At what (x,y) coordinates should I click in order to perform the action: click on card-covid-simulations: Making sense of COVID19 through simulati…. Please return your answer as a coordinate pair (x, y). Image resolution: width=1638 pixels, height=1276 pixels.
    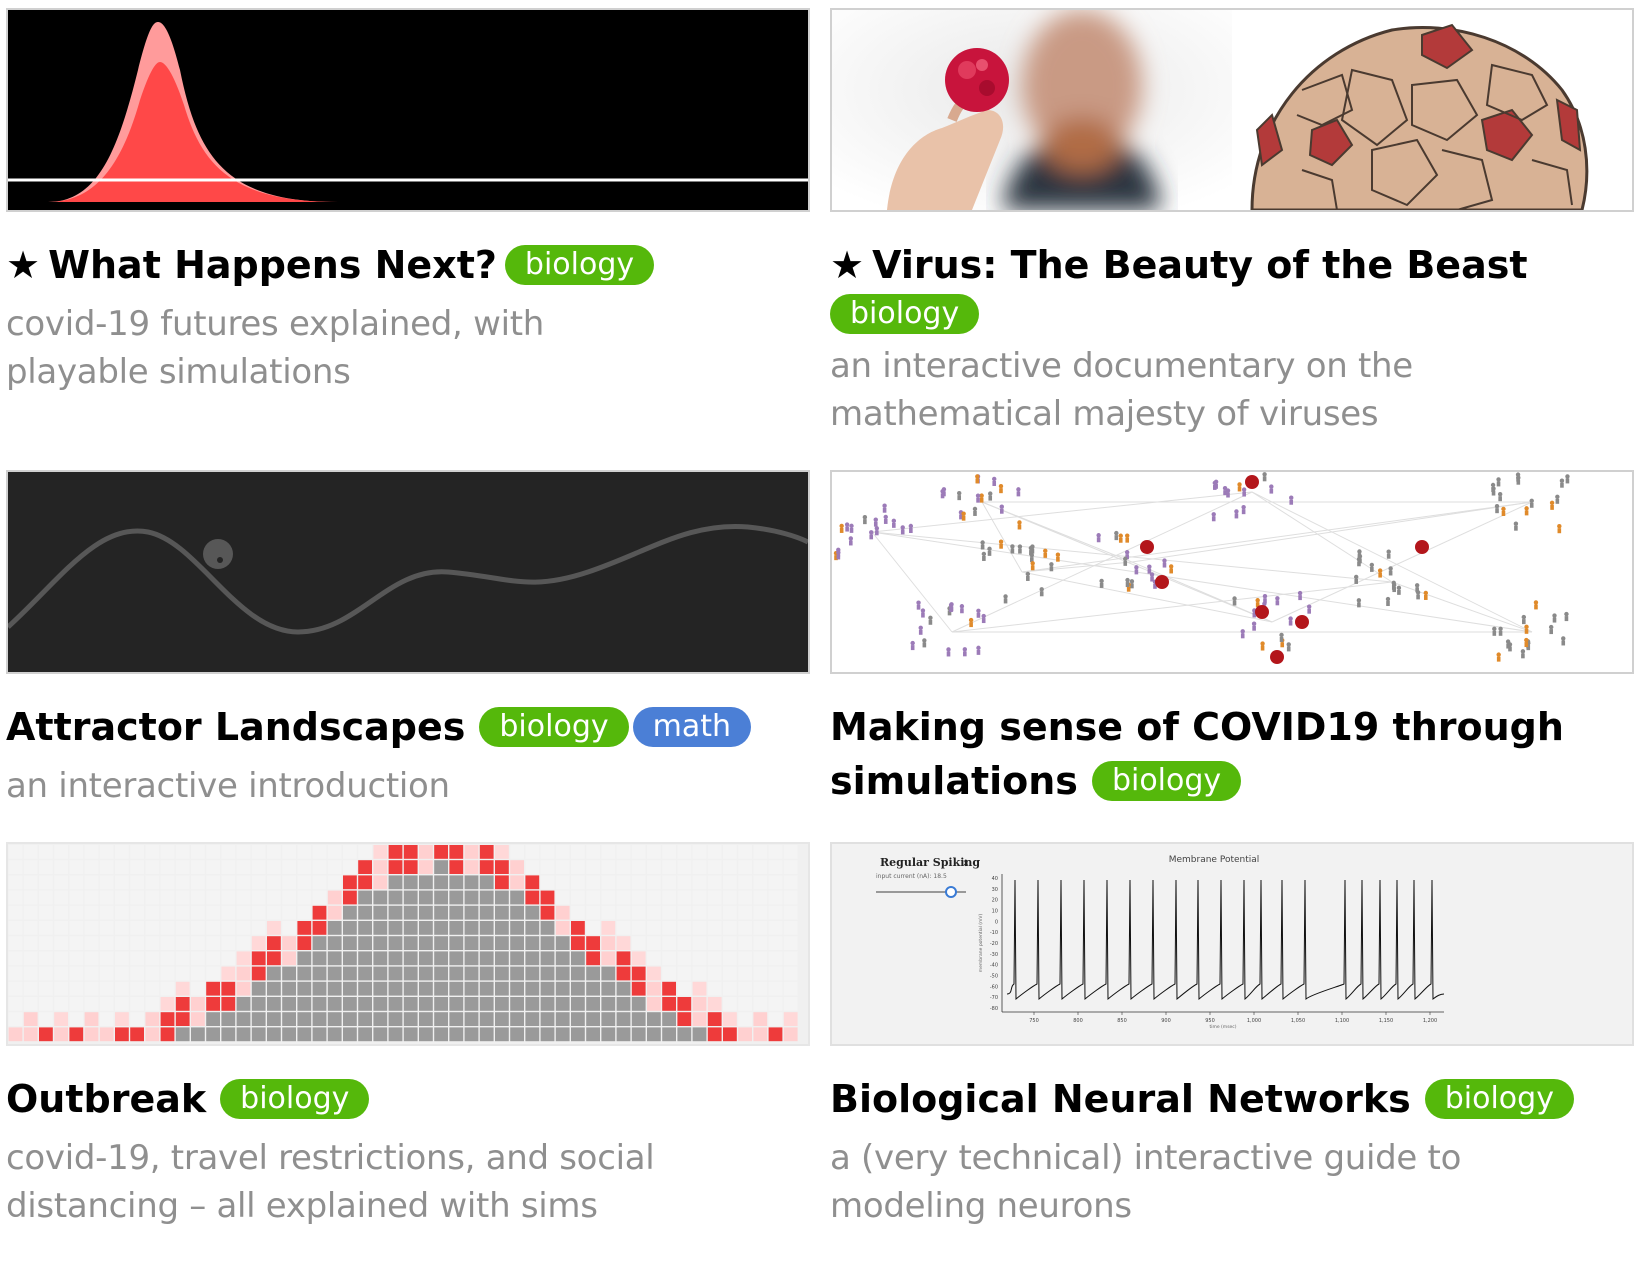
    Looking at the image, I should click on (1234, 639).